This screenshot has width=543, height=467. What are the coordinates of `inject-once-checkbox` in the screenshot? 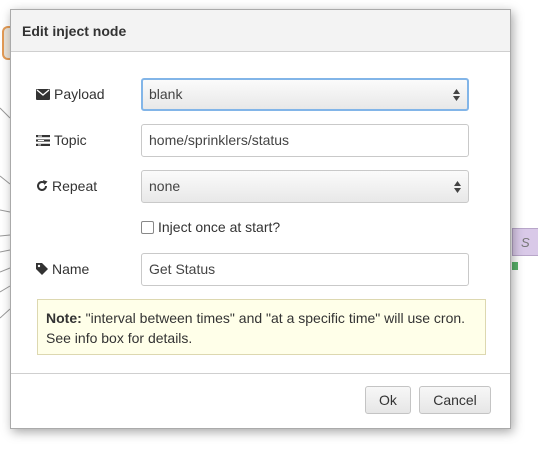 It's located at (147, 227).